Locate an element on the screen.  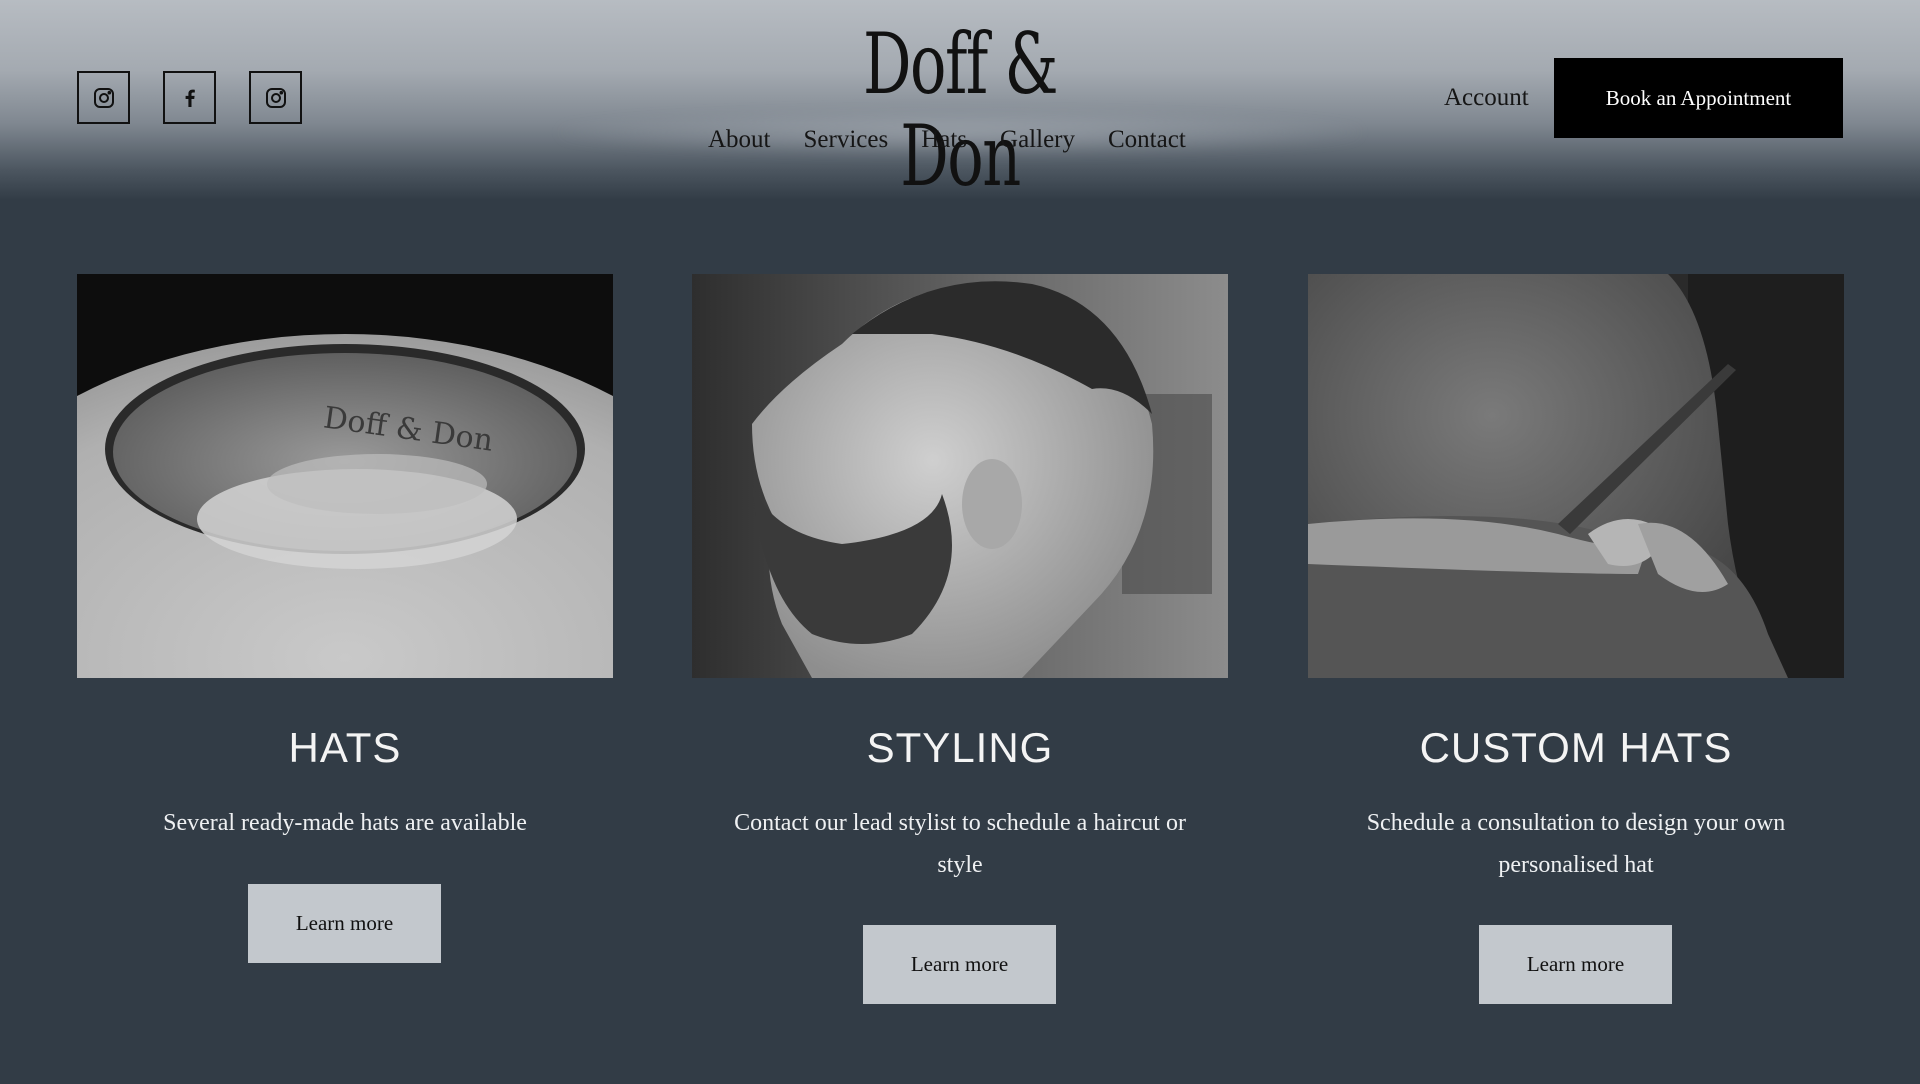
instagram-link is located at coordinates (103, 97).